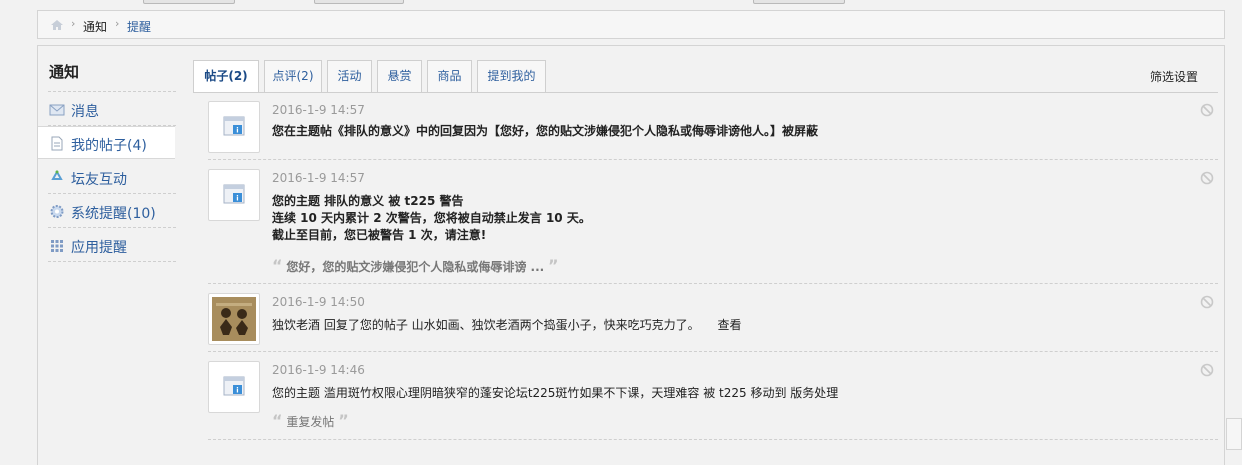 The width and height of the screenshot is (1242, 465). What do you see at coordinates (399, 76) in the screenshot?
I see `tab-reward: 悬赏` at bounding box center [399, 76].